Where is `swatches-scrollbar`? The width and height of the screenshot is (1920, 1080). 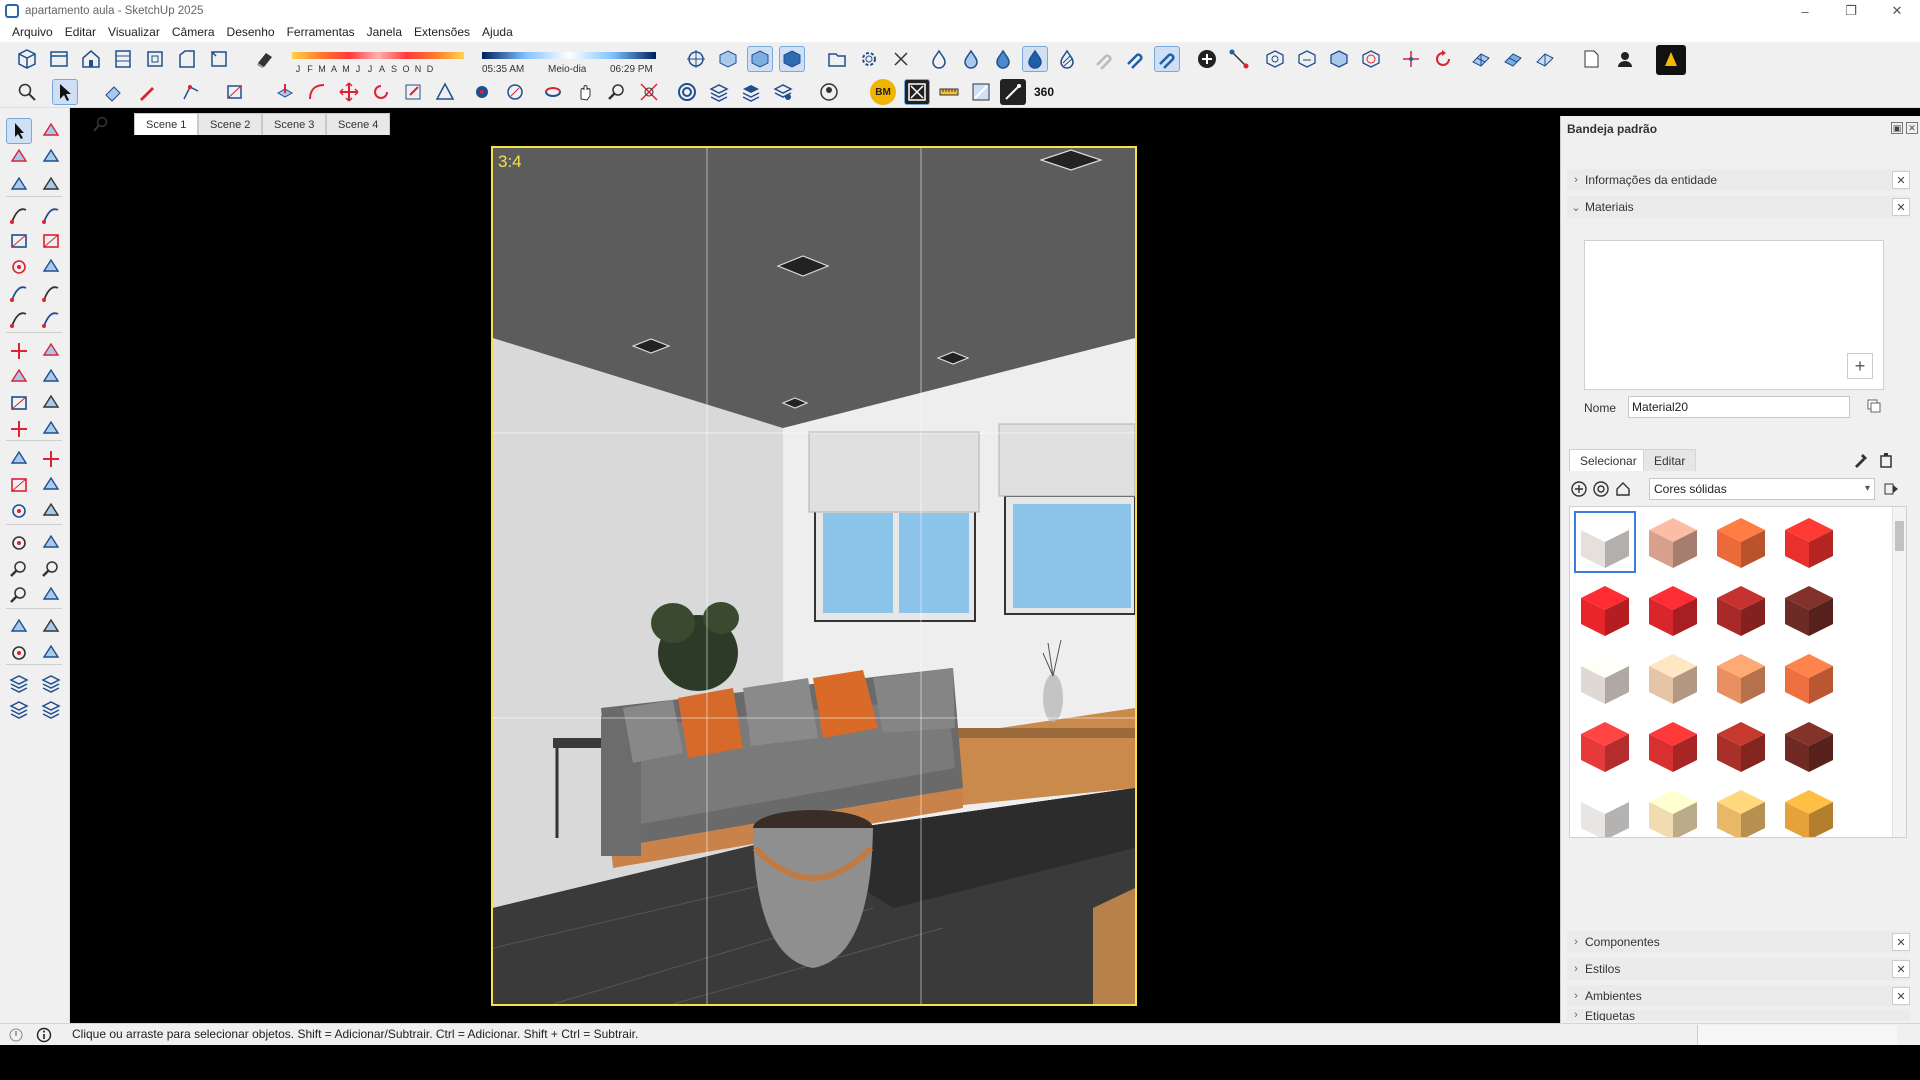
swatches-scrollbar is located at coordinates (1899, 672).